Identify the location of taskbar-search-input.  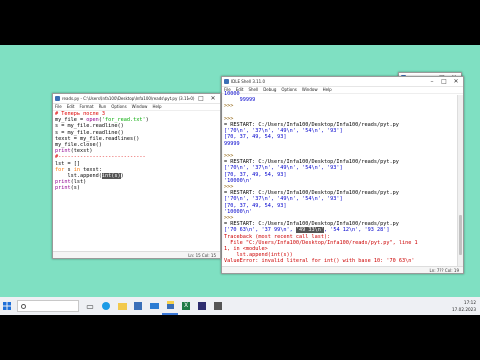
(48, 306).